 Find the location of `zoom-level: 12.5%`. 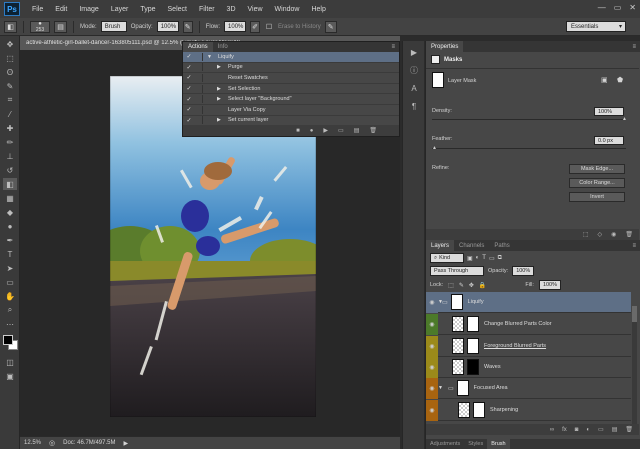

zoom-level: 12.5% is located at coordinates (32, 443).